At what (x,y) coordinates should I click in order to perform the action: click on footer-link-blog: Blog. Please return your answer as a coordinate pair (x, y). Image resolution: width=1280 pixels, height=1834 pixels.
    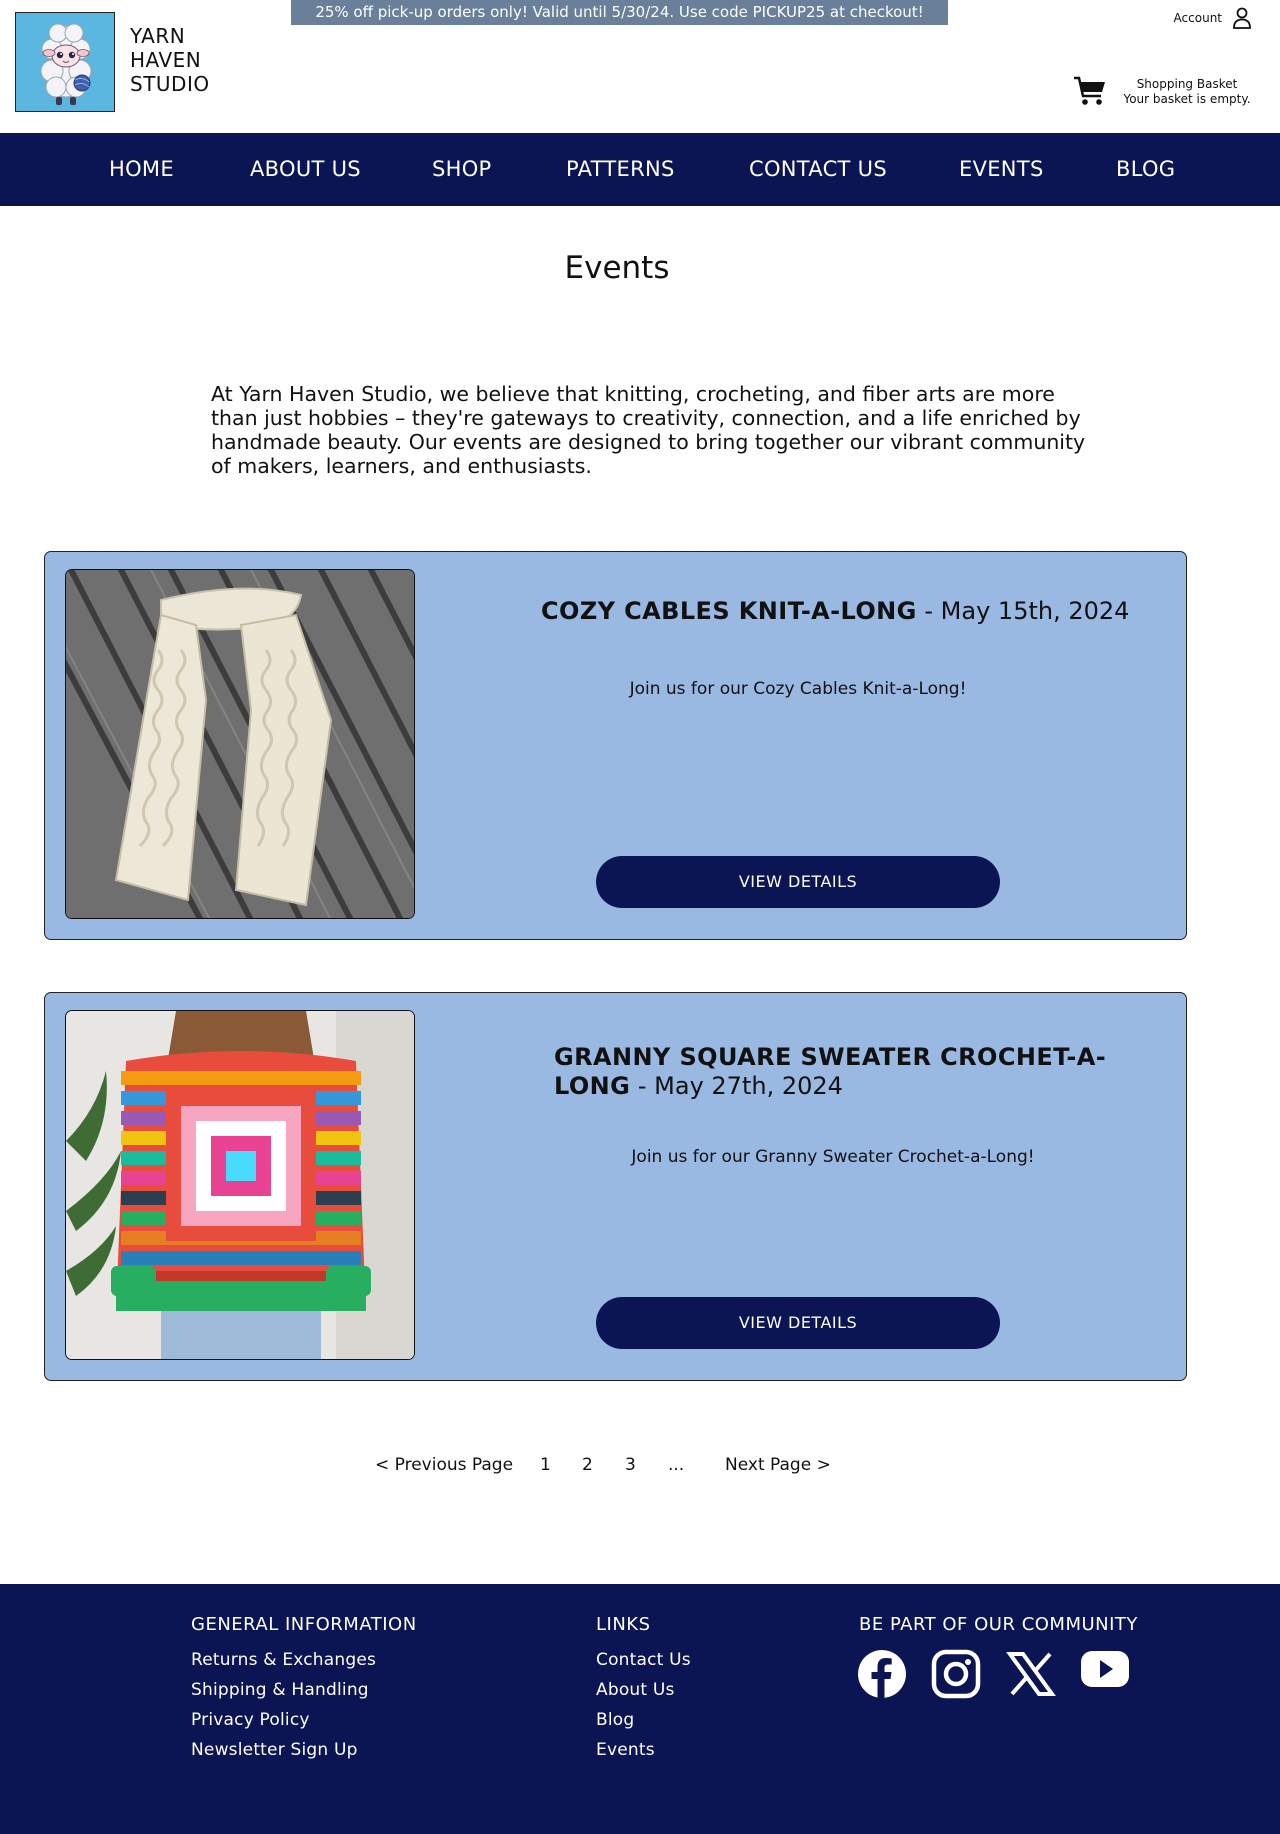
    Looking at the image, I should click on (615, 1720).